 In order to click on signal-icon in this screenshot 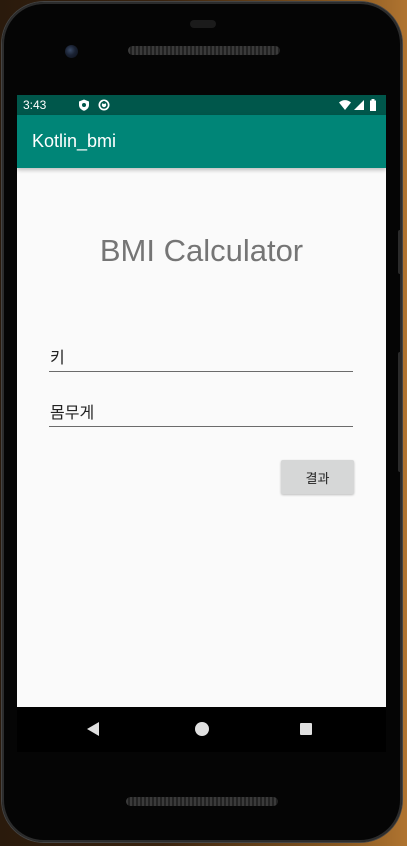, I will do `click(359, 105)`.